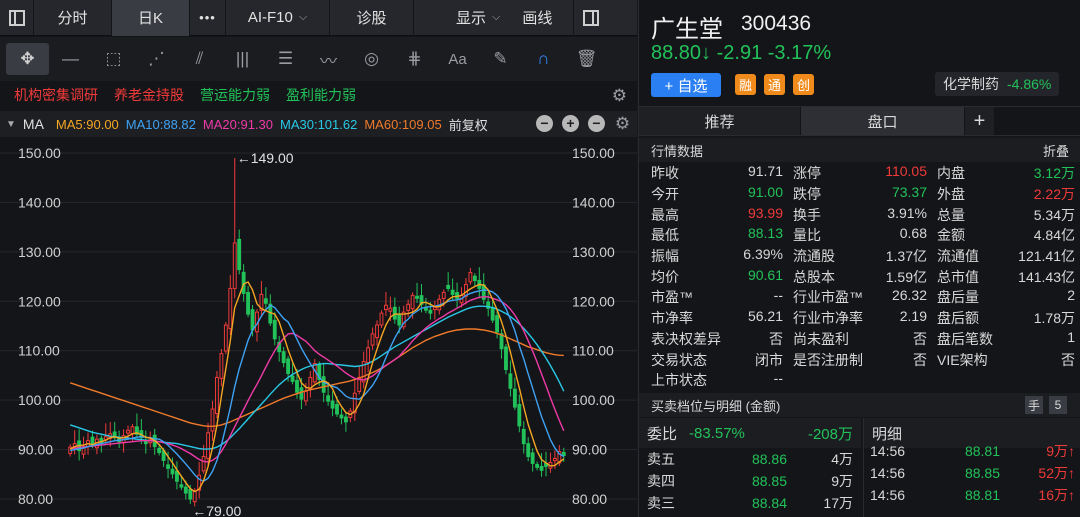 Image resolution: width=1080 pixels, height=517 pixels. What do you see at coordinates (70, 59) in the screenshot?
I see `horizontal-line-icon: —` at bounding box center [70, 59].